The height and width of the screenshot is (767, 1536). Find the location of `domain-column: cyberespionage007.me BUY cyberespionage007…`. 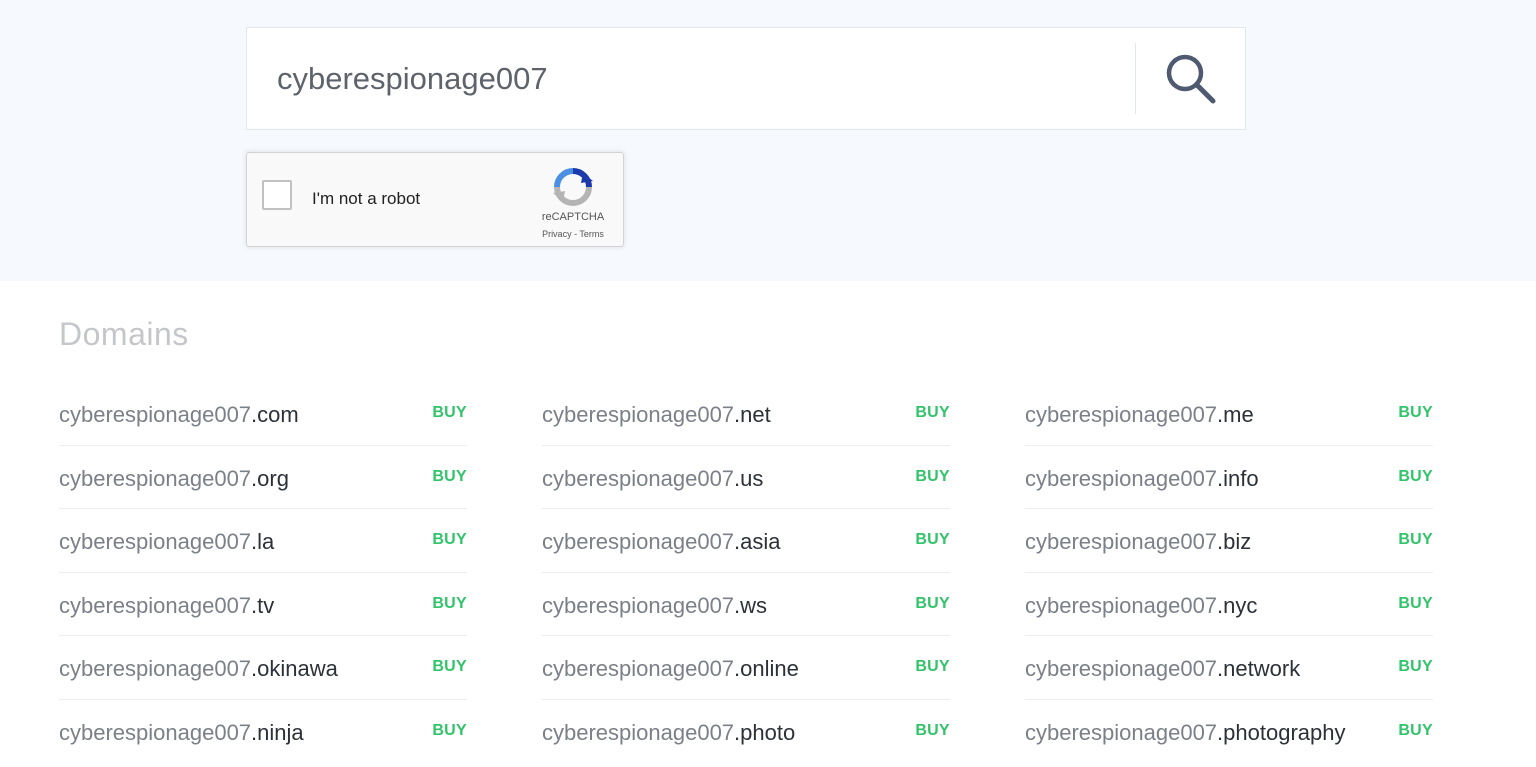

domain-column: cyberespionage007.me BUY cyberespionage007… is located at coordinates (1229, 572).